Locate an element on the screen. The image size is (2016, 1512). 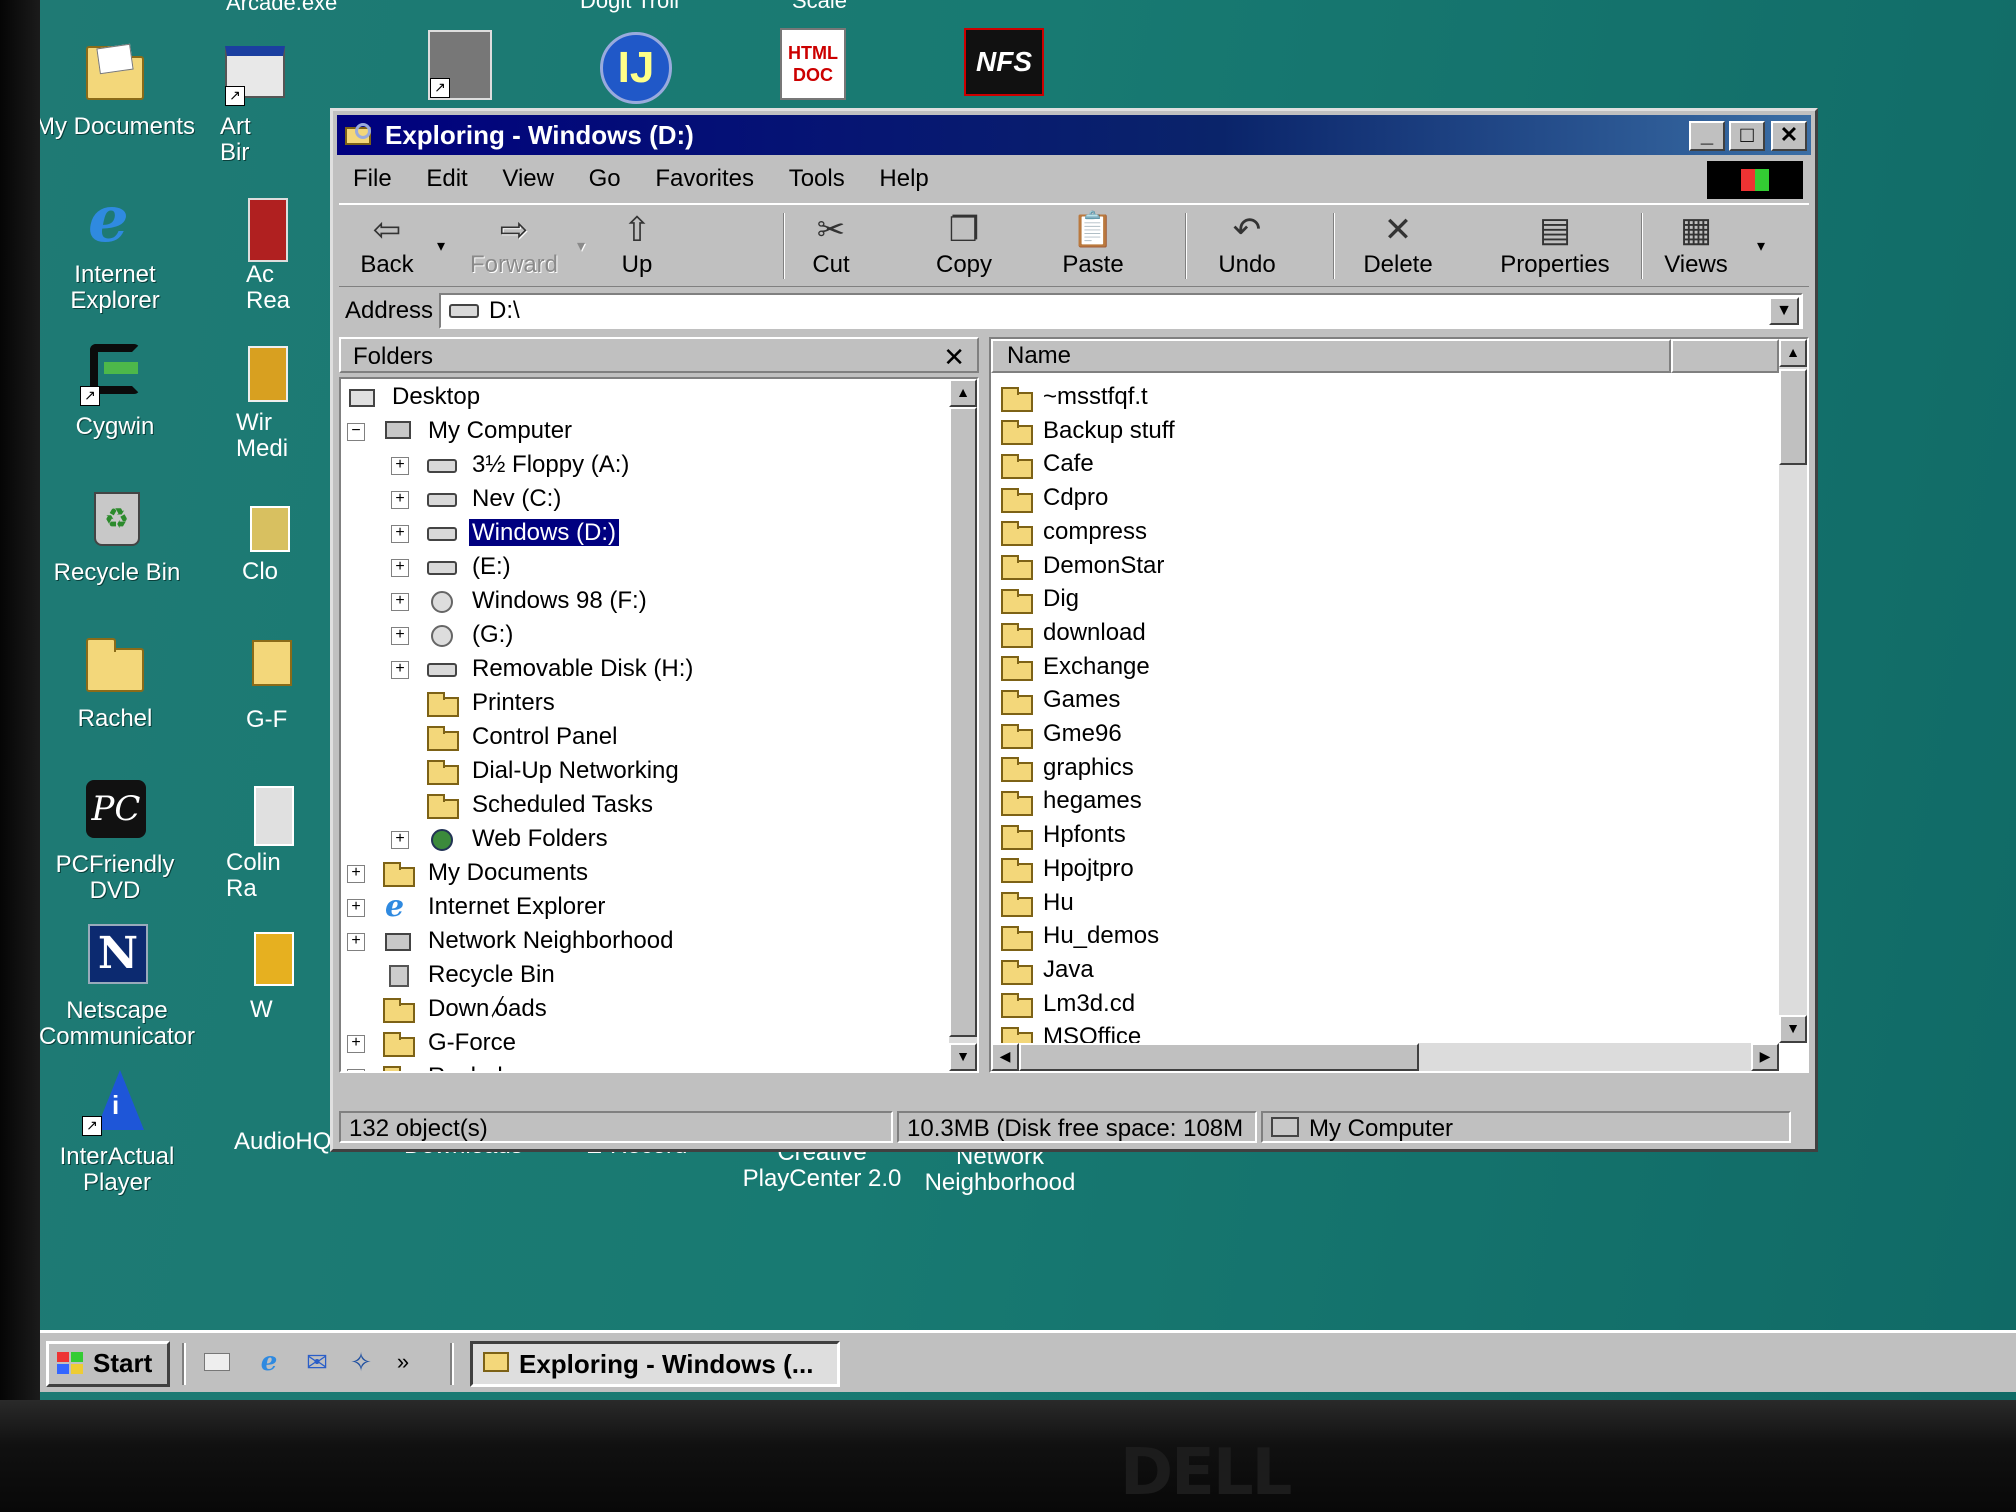
tree-item-gforce: + G-Force is located at coordinates (433, 1043).